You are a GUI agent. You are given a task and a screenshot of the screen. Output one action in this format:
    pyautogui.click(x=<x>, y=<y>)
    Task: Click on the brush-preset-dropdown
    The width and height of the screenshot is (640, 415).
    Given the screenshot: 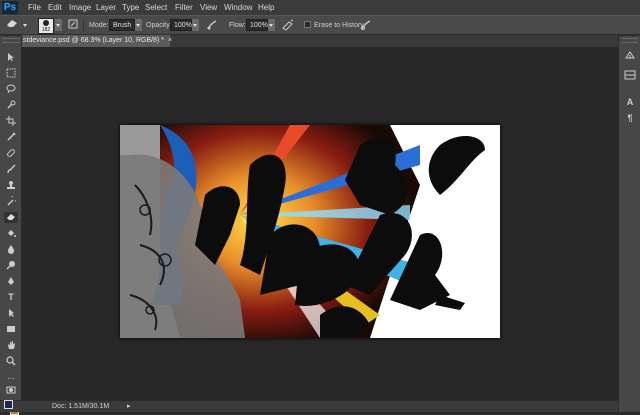 What is the action you would take?
    pyautogui.click(x=58, y=25)
    